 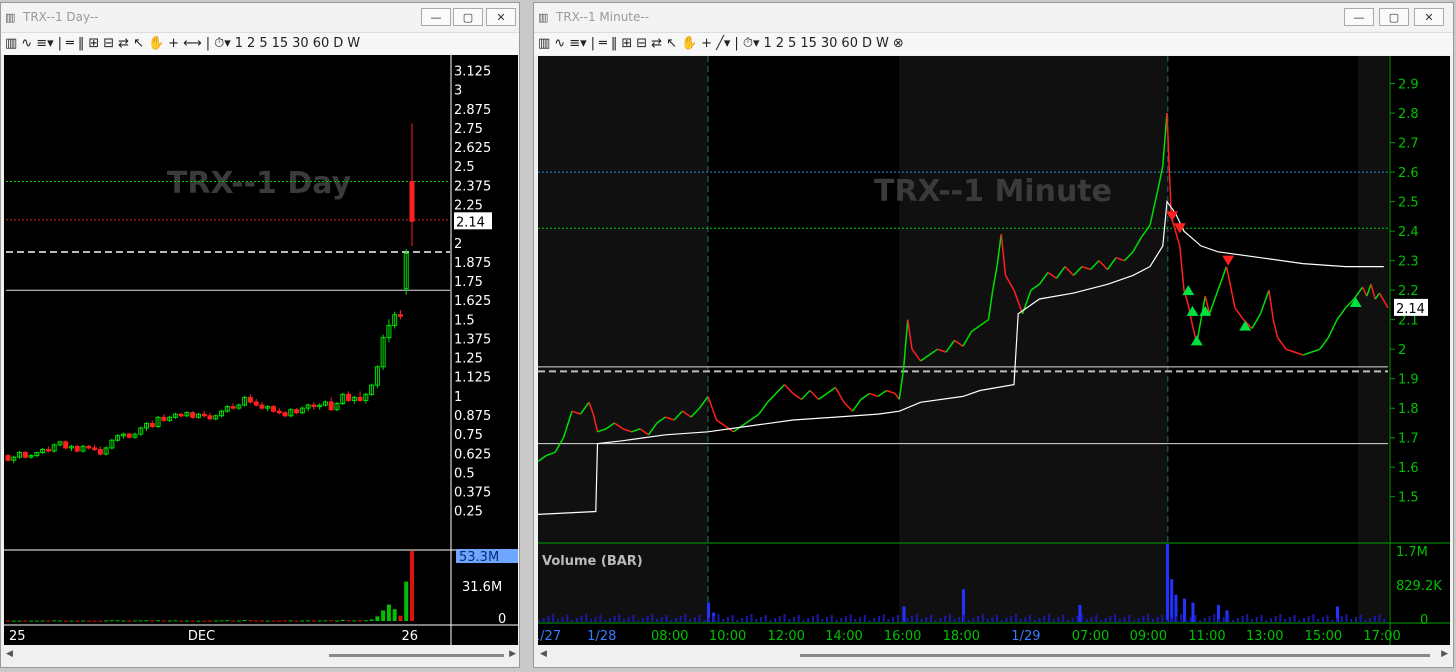 What do you see at coordinates (723, 44) in the screenshot?
I see `toolbar-item-12: ╱▾` at bounding box center [723, 44].